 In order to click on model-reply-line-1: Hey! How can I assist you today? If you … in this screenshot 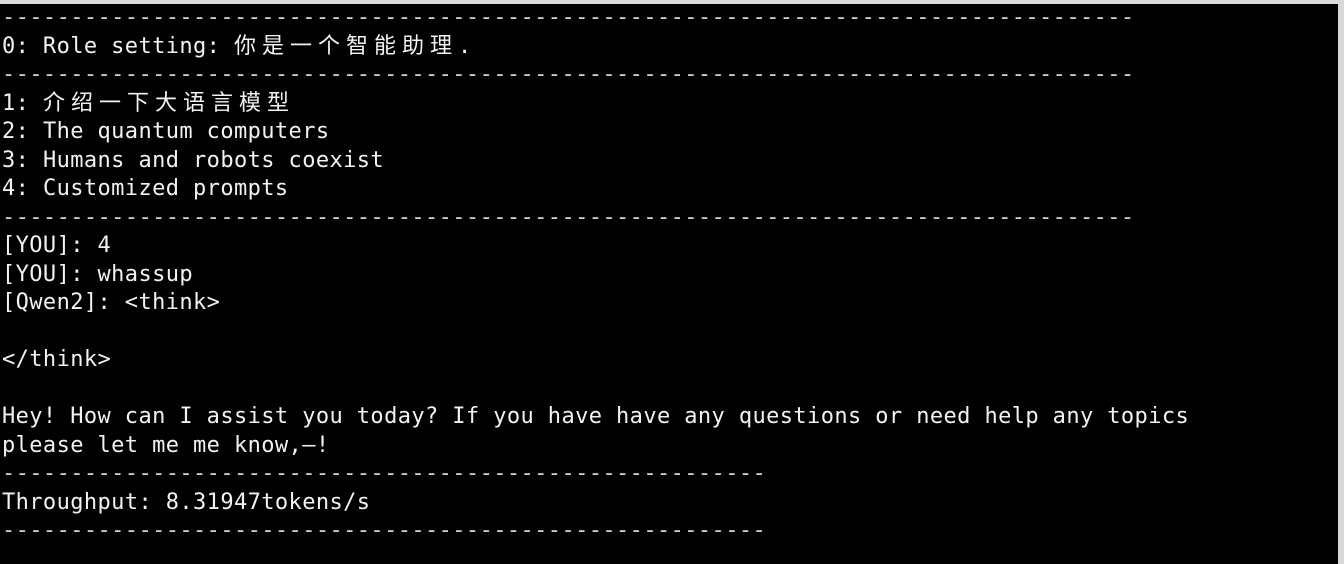, I will do `click(596, 416)`.